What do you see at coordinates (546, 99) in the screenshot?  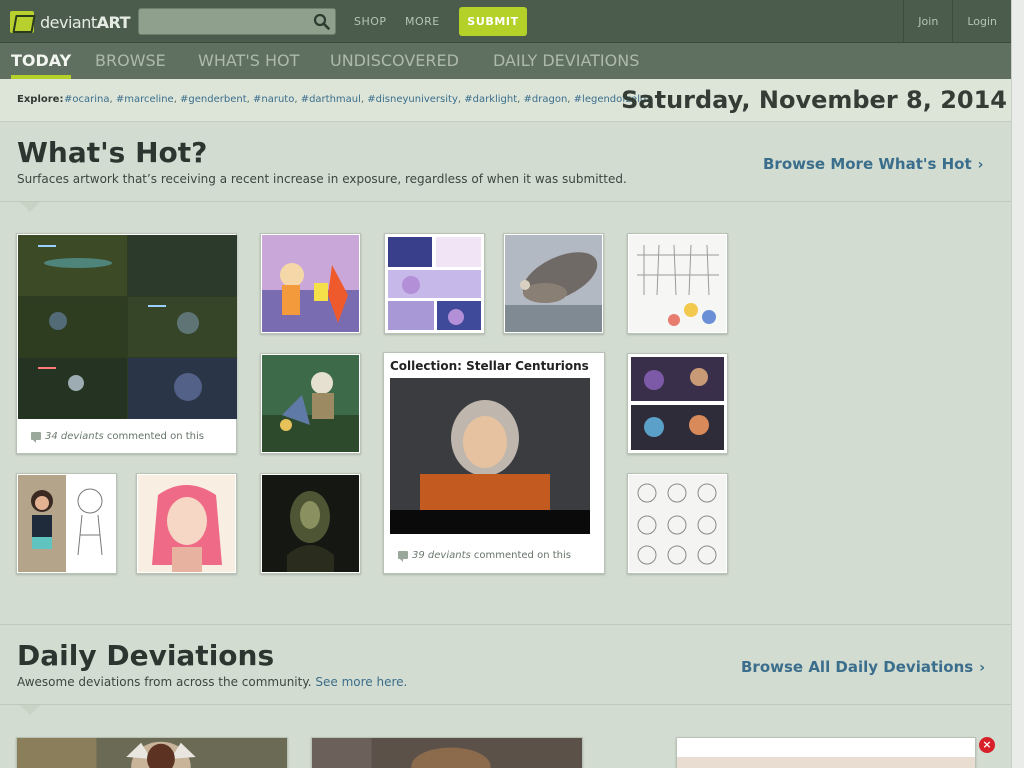 I see `explore-tag: #dragon` at bounding box center [546, 99].